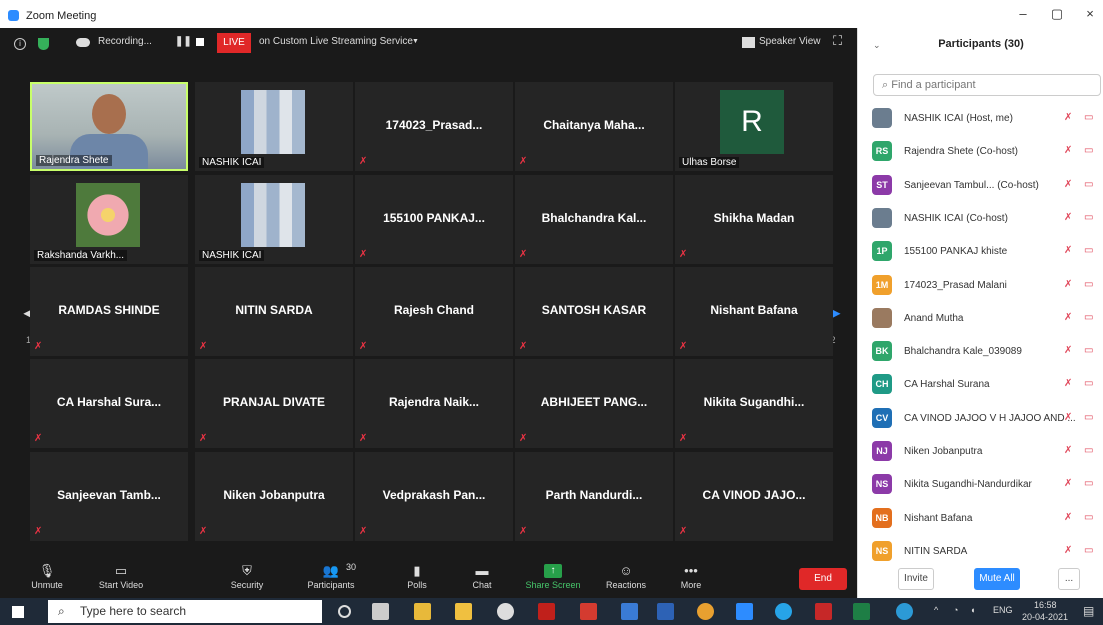  Describe the element at coordinates (980, 352) in the screenshot. I see `participant-row: BK Bhalchandra Kale_039089 ✗ ▭` at that location.